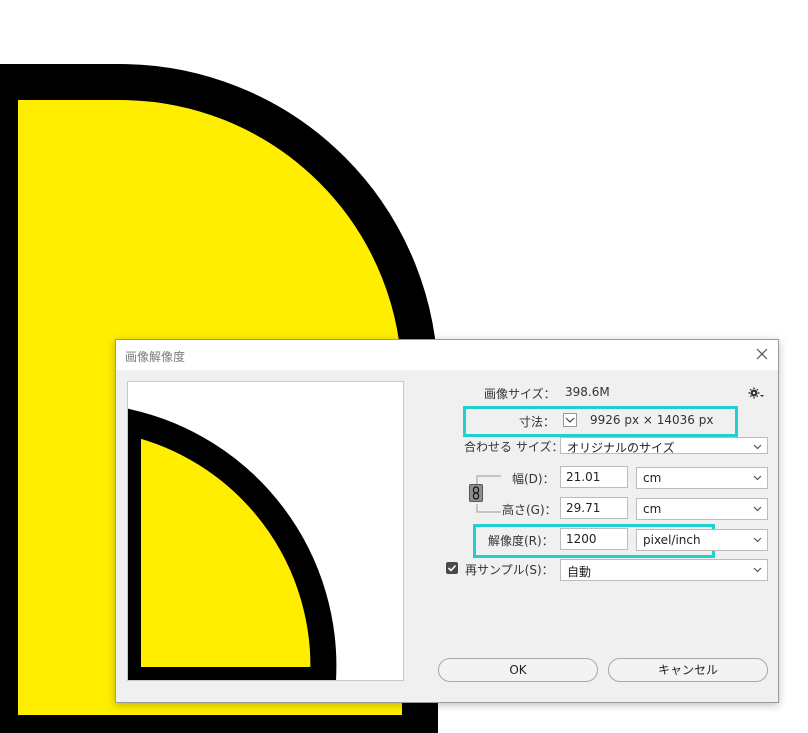 The image size is (808, 733). Describe the element at coordinates (702, 509) in the screenshot. I see `height-unit-select: cm` at that location.